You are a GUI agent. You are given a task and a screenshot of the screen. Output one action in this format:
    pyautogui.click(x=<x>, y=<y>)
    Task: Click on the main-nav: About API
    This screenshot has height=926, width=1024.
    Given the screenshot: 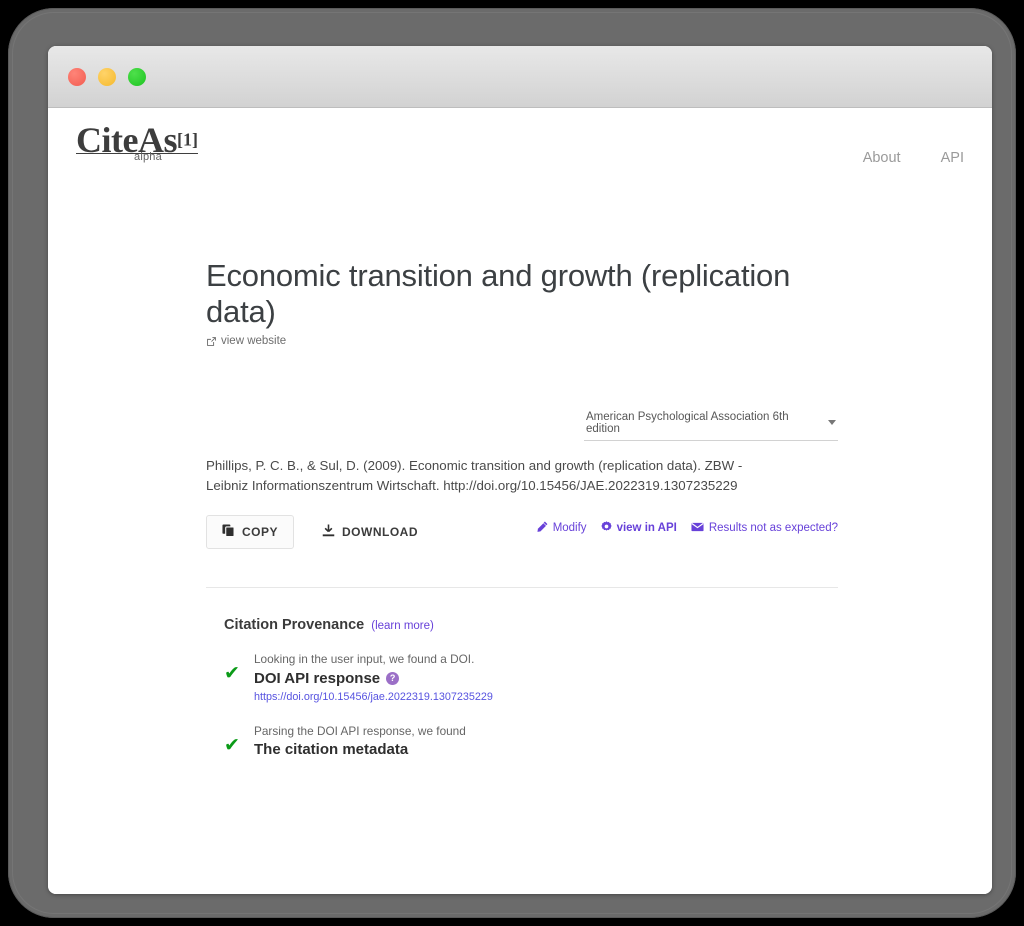 What is the action you would take?
    pyautogui.click(x=895, y=158)
    